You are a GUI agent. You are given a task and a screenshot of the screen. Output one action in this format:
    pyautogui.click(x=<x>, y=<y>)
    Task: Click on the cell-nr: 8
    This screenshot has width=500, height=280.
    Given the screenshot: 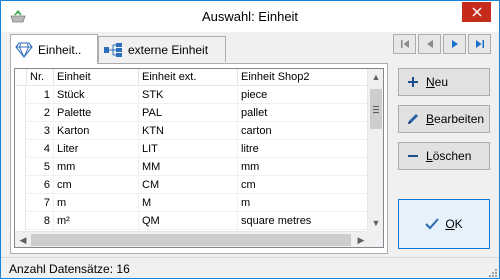 What is the action you would take?
    pyautogui.click(x=40, y=221)
    